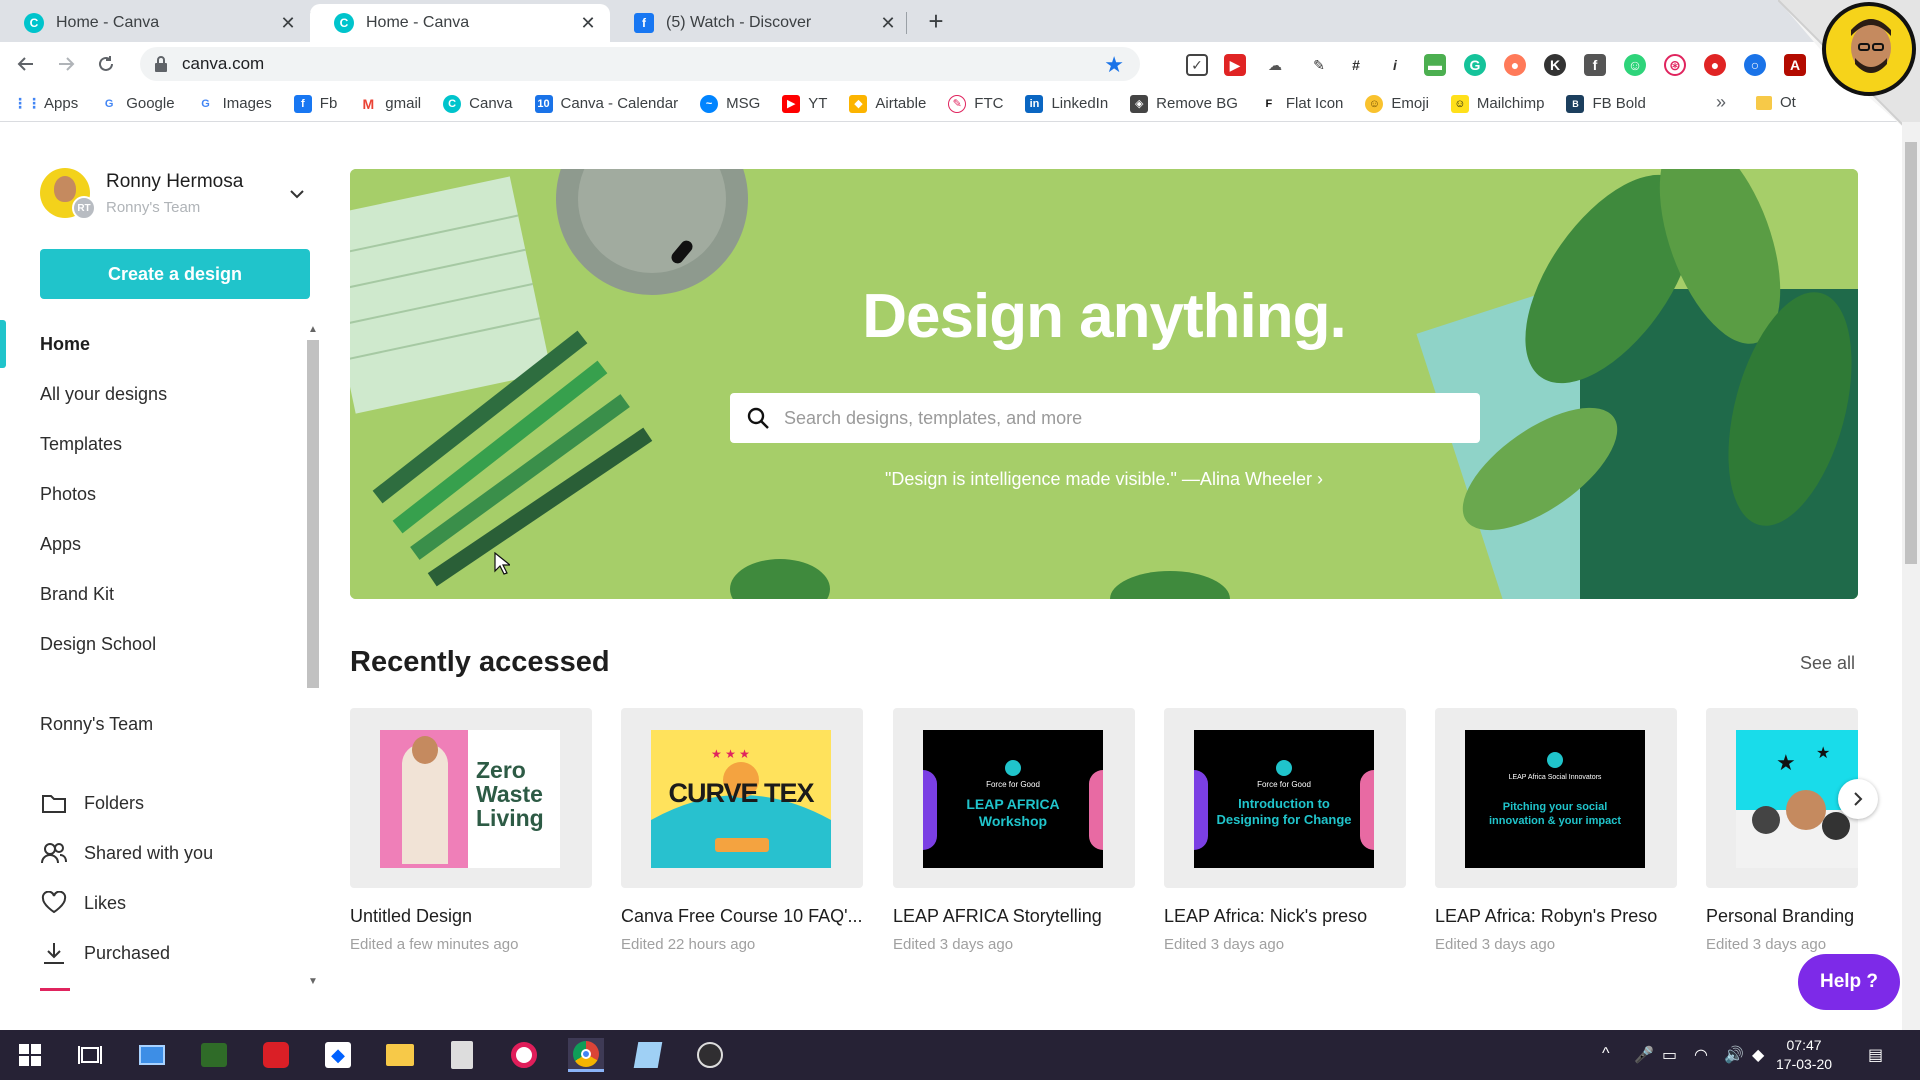 Image resolution: width=1920 pixels, height=1080 pixels. What do you see at coordinates (175, 274) in the screenshot?
I see `create-design-button: Create a design` at bounding box center [175, 274].